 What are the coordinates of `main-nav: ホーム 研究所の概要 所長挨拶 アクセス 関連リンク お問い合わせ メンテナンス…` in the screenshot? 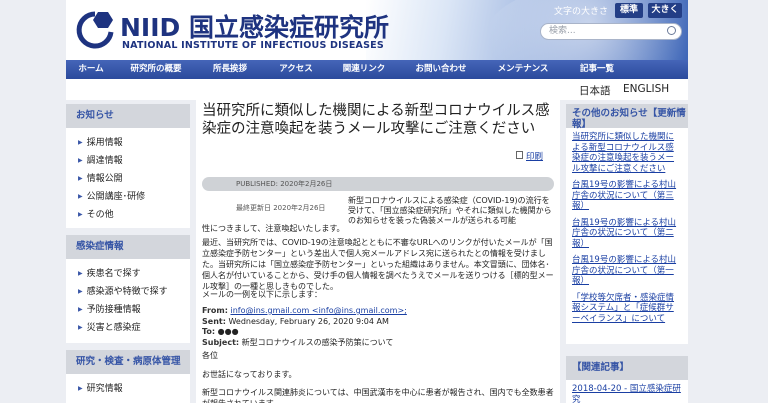 It's located at (377, 69).